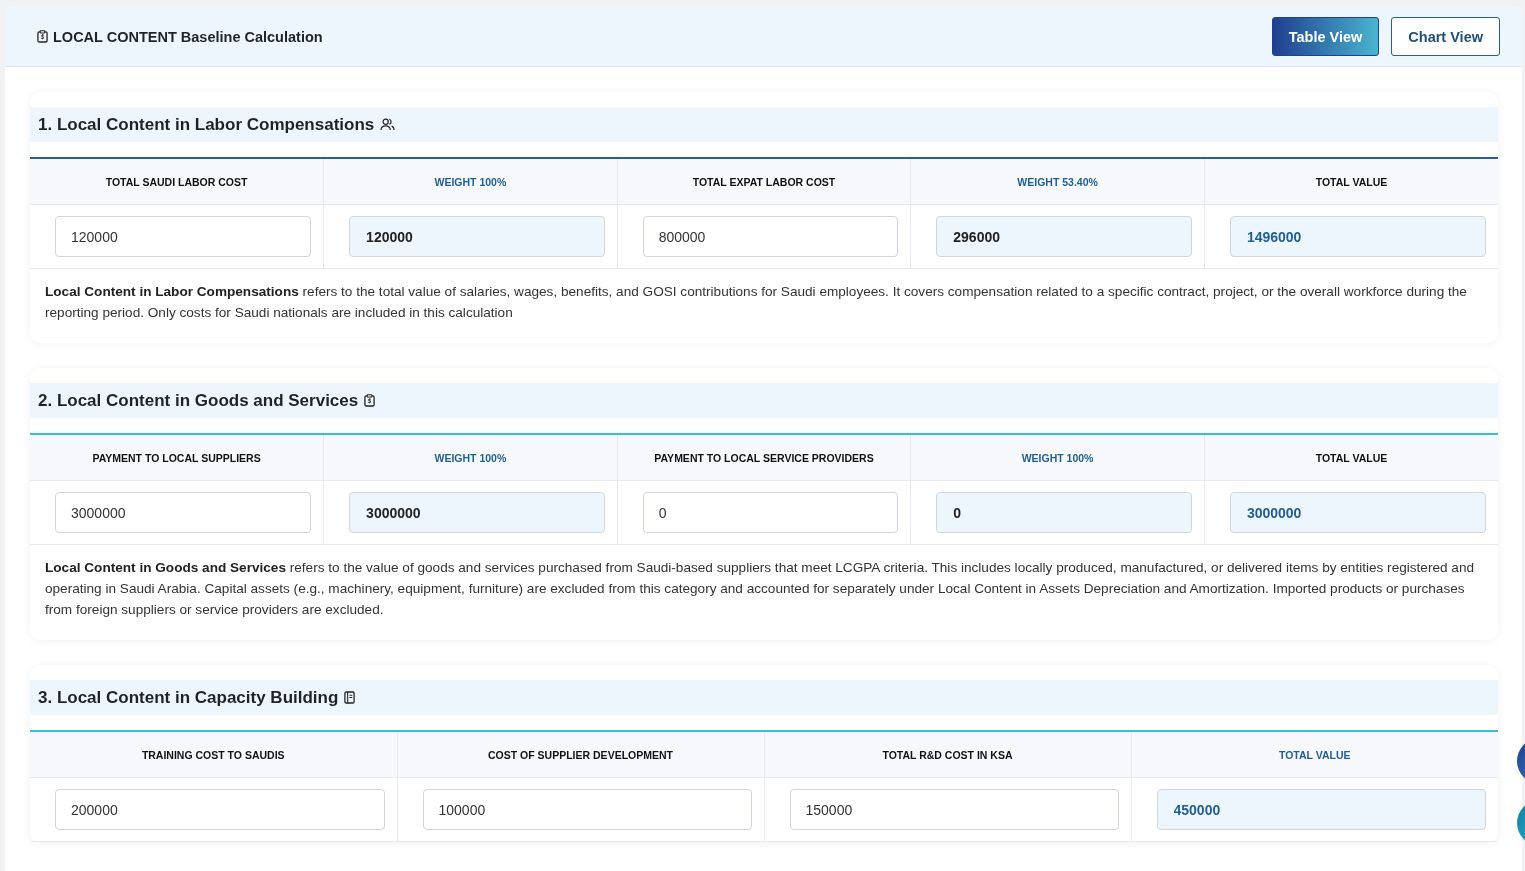 Image resolution: width=1525 pixels, height=871 pixels. I want to click on section-description: Local Content in Goods and Services refers to the value of goods and services purchased from Saudi-based suppliers that meet LCGPA criteria. This includes locally produced, manufactured, or delivered items by entities registered and operating in Saudi Arabia. Capital assets (e.g., machinery, equipment, furniture) are excluded from this category and accounted for separately under Local Content in Assets Depreciation and Amortization. Imported products or purchases from foreign suppliers or service providers are excluded., so click(760, 589).